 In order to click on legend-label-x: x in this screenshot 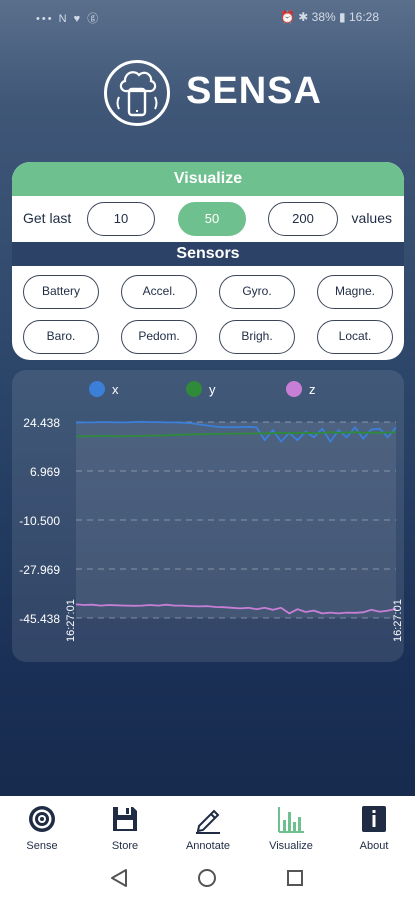, I will do `click(115, 389)`.